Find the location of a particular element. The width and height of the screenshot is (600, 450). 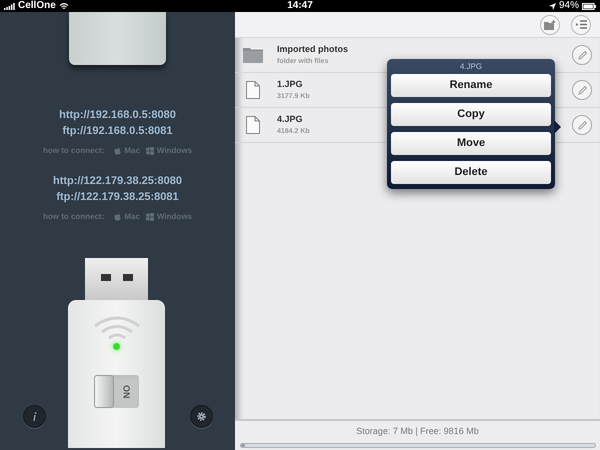

file-name: 1.JPG is located at coordinates (290, 84).